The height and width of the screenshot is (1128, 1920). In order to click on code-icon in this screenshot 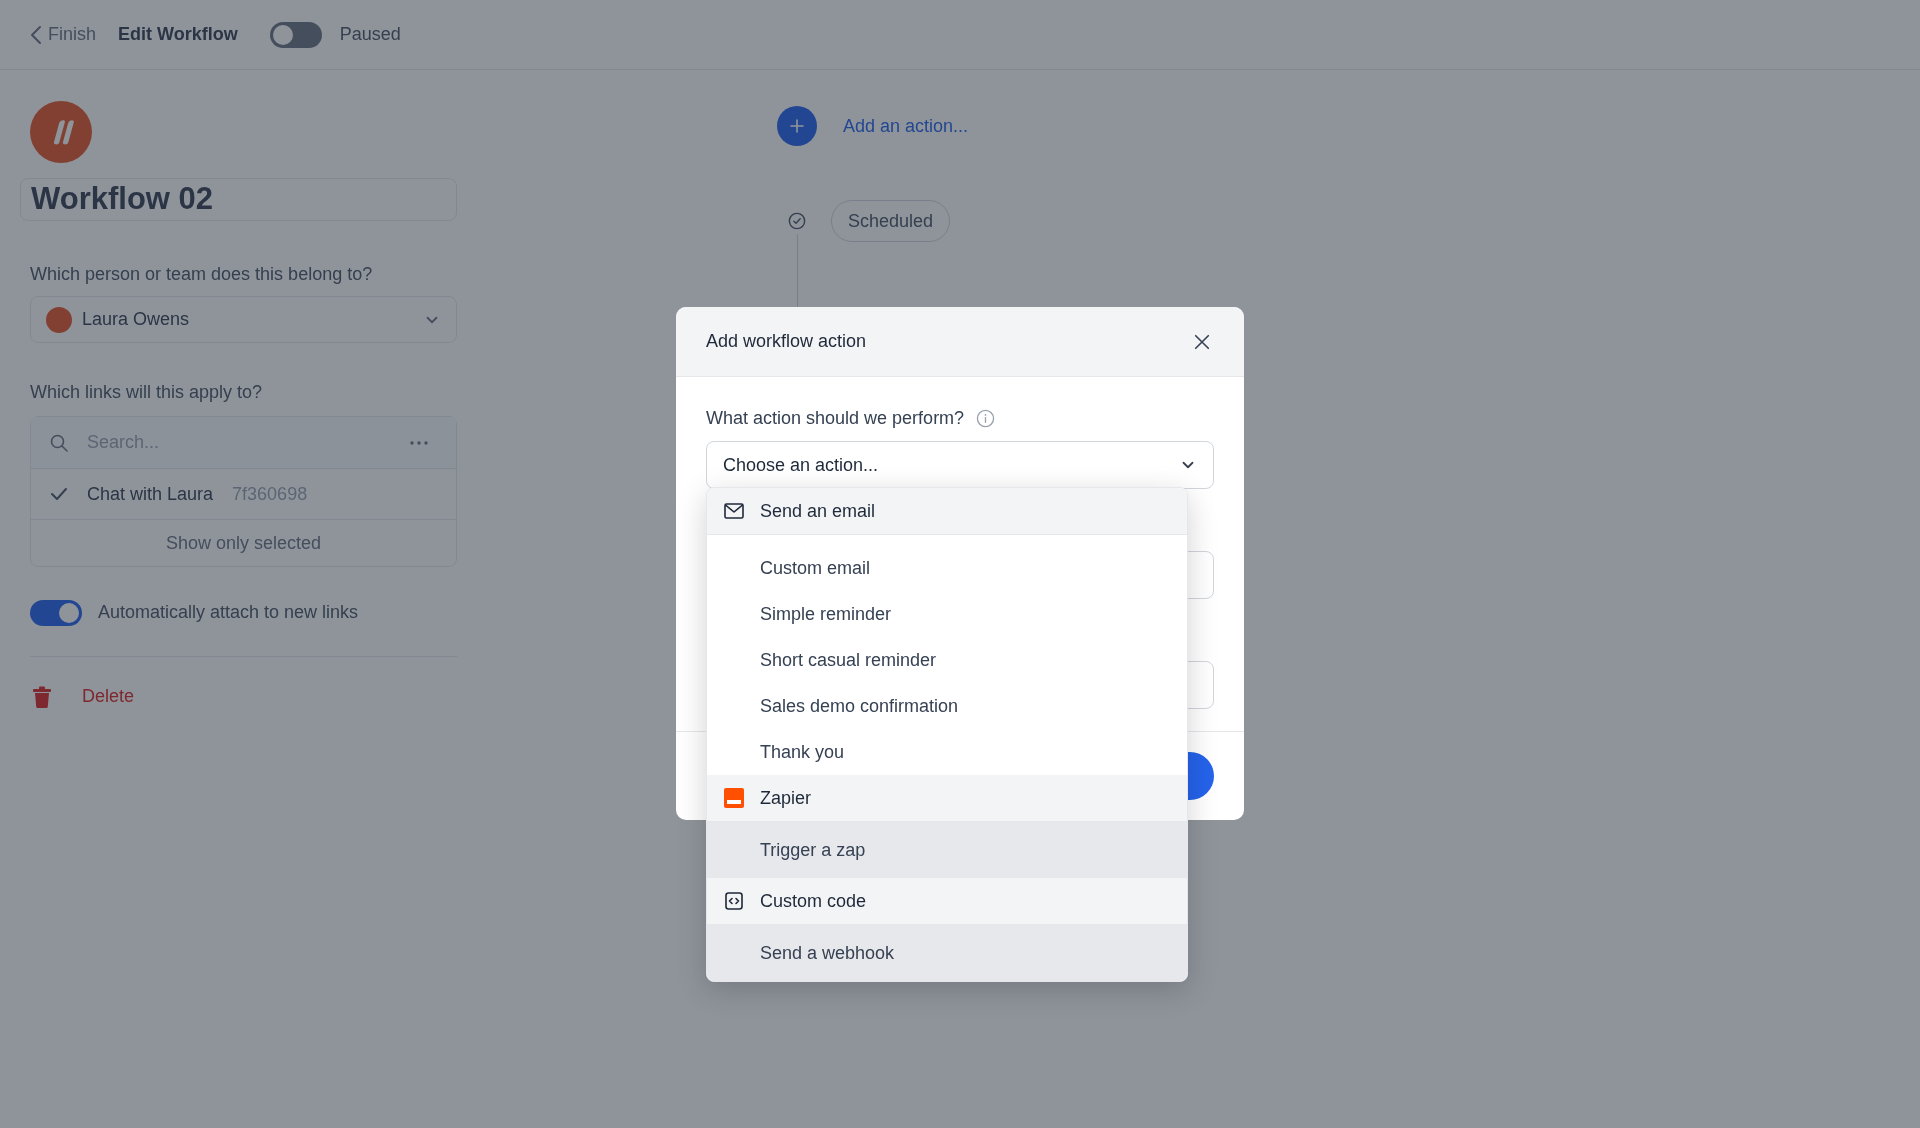, I will do `click(734, 901)`.